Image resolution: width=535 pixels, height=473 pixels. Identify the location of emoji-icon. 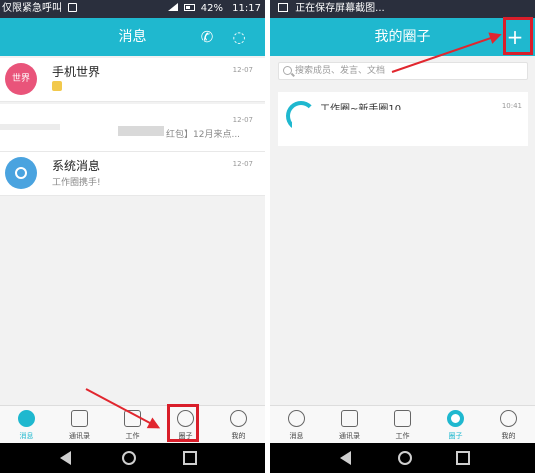
(57, 86).